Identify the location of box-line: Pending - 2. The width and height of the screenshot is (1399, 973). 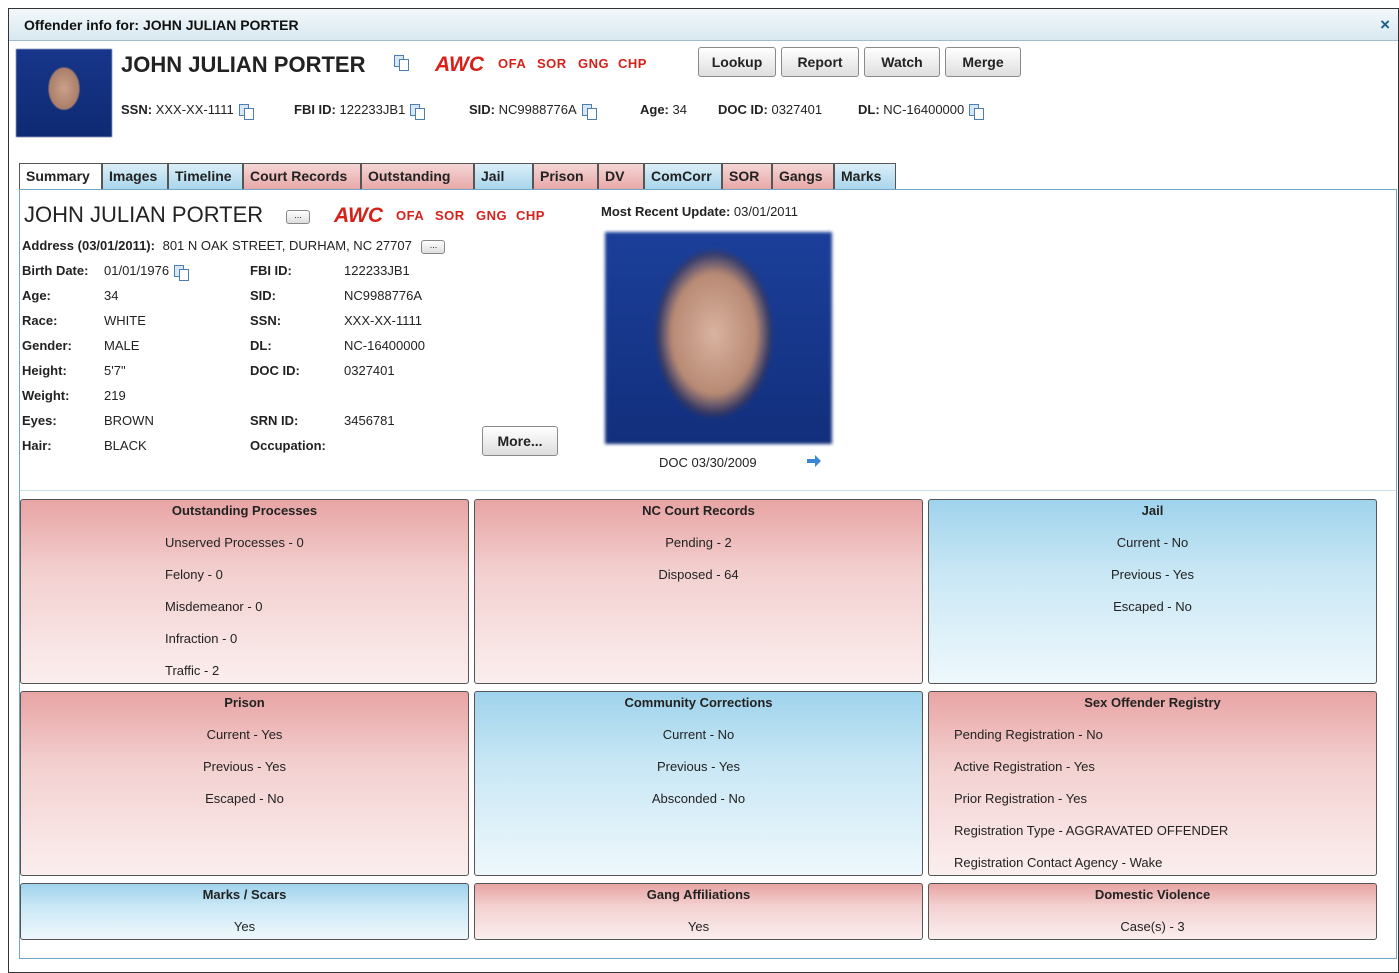
(698, 542).